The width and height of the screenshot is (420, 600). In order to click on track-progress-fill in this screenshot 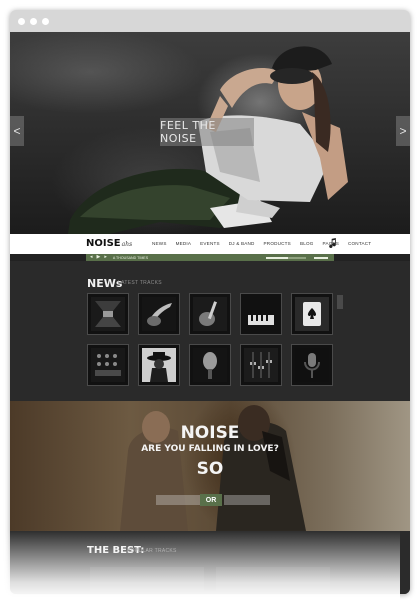, I will do `click(277, 257)`.